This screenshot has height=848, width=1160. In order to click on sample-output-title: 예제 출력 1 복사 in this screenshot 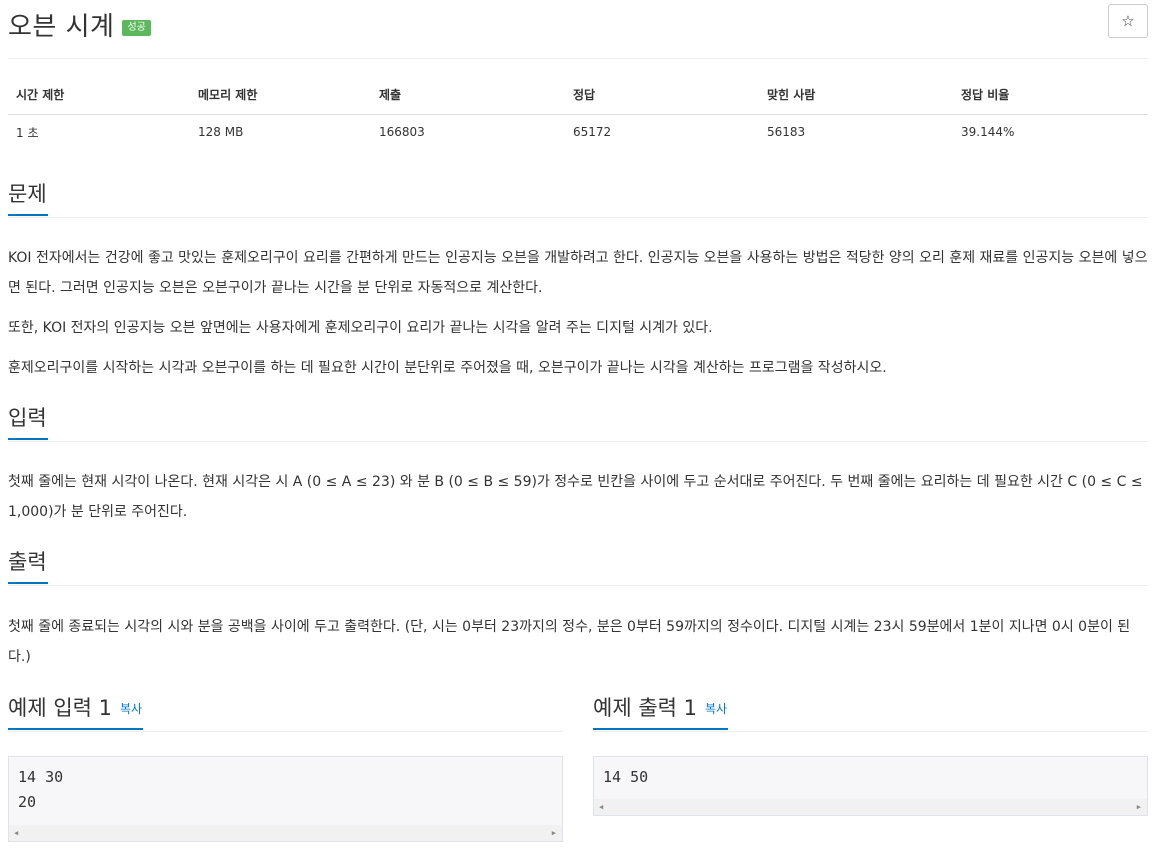, I will do `click(661, 711)`.